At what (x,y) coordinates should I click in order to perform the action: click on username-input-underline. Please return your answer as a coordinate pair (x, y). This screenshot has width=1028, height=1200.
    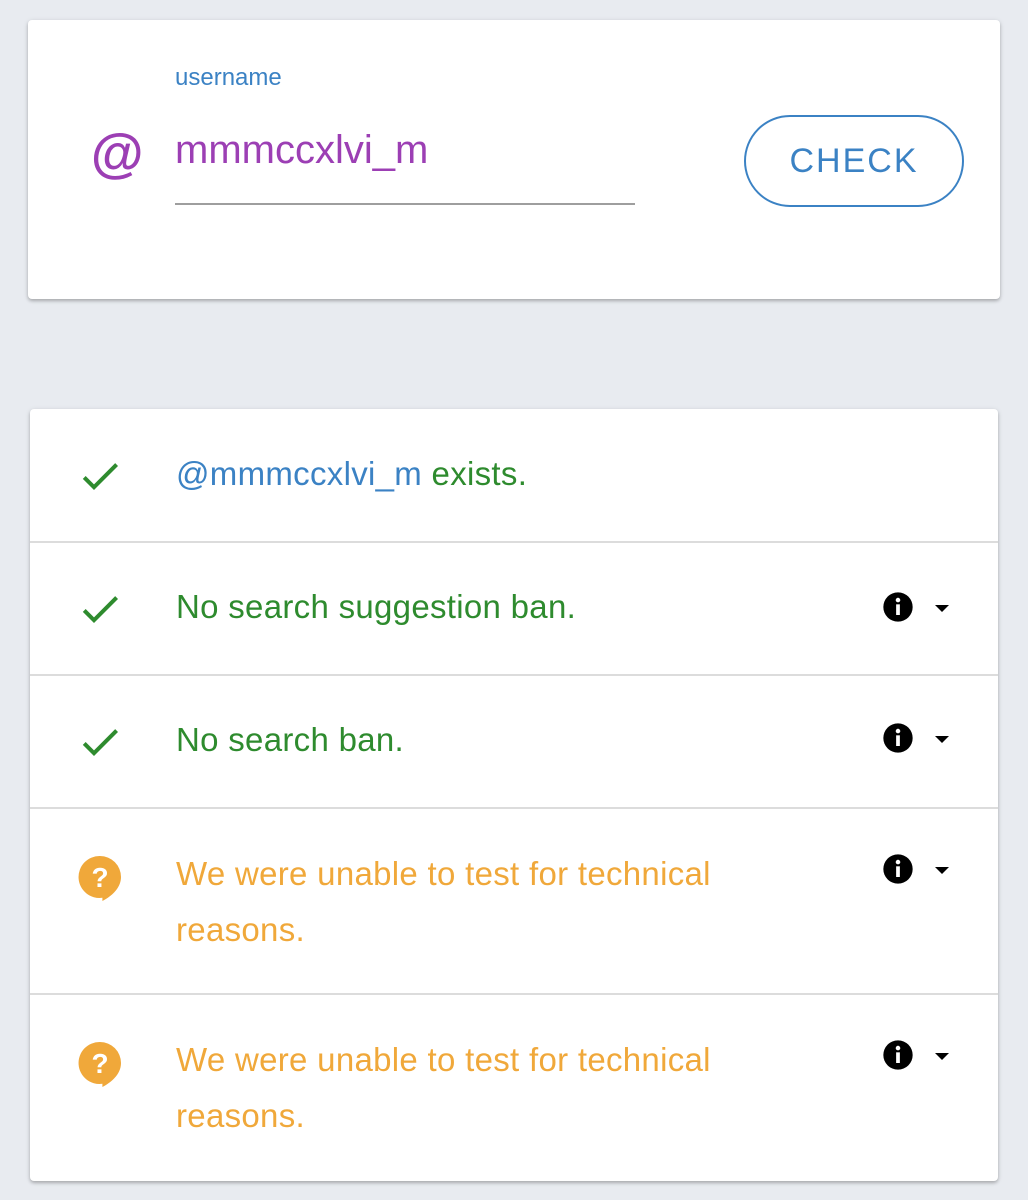
    Looking at the image, I should click on (405, 204).